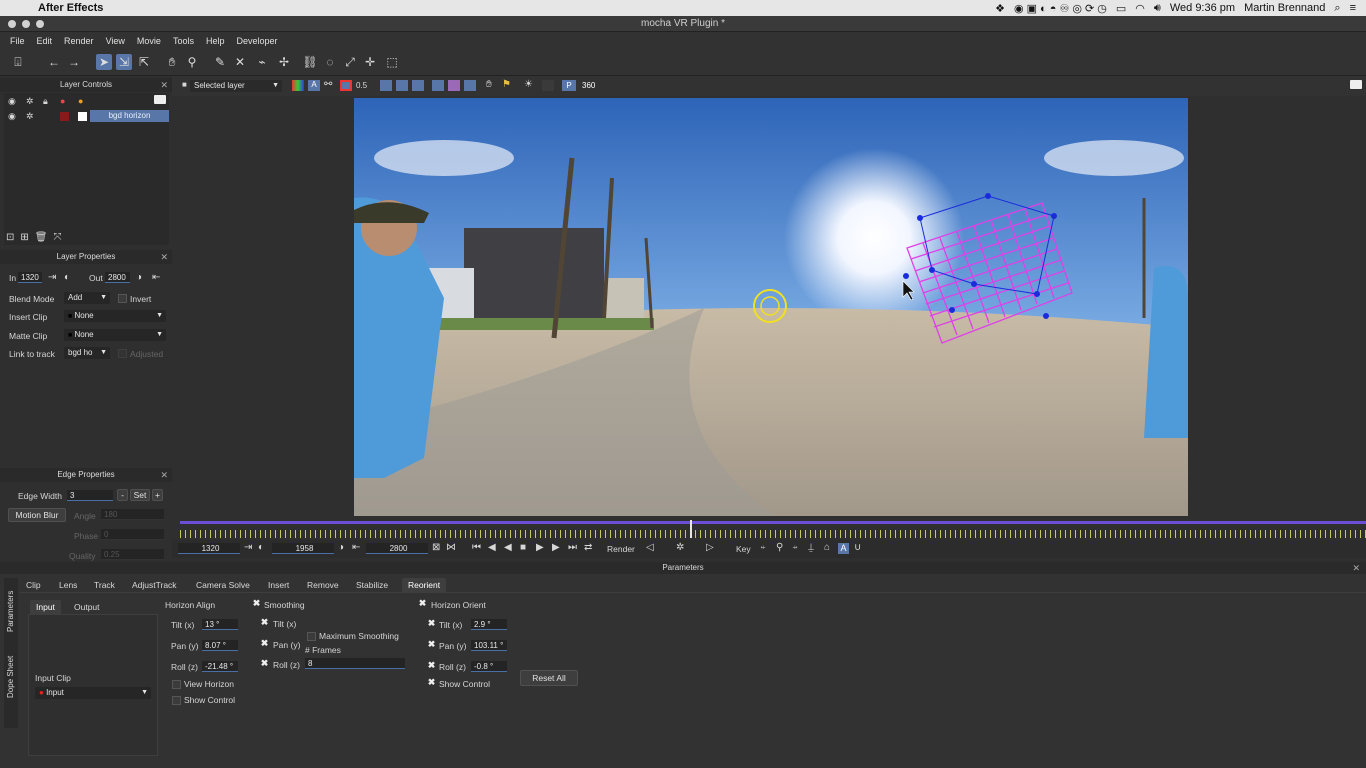  I want to click on smooth-roll-checkbox: ✖, so click(264, 664).